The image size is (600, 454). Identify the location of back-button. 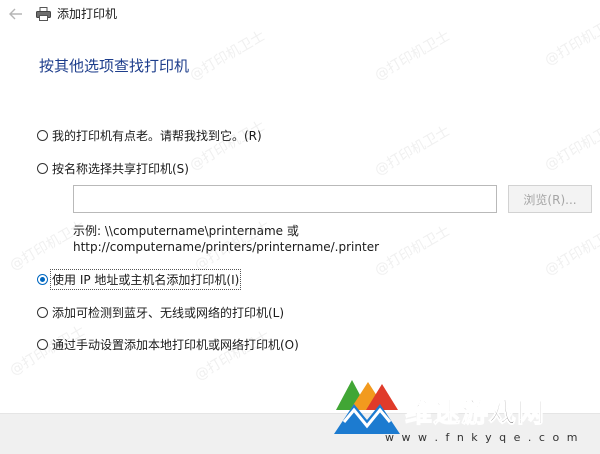
(16, 14).